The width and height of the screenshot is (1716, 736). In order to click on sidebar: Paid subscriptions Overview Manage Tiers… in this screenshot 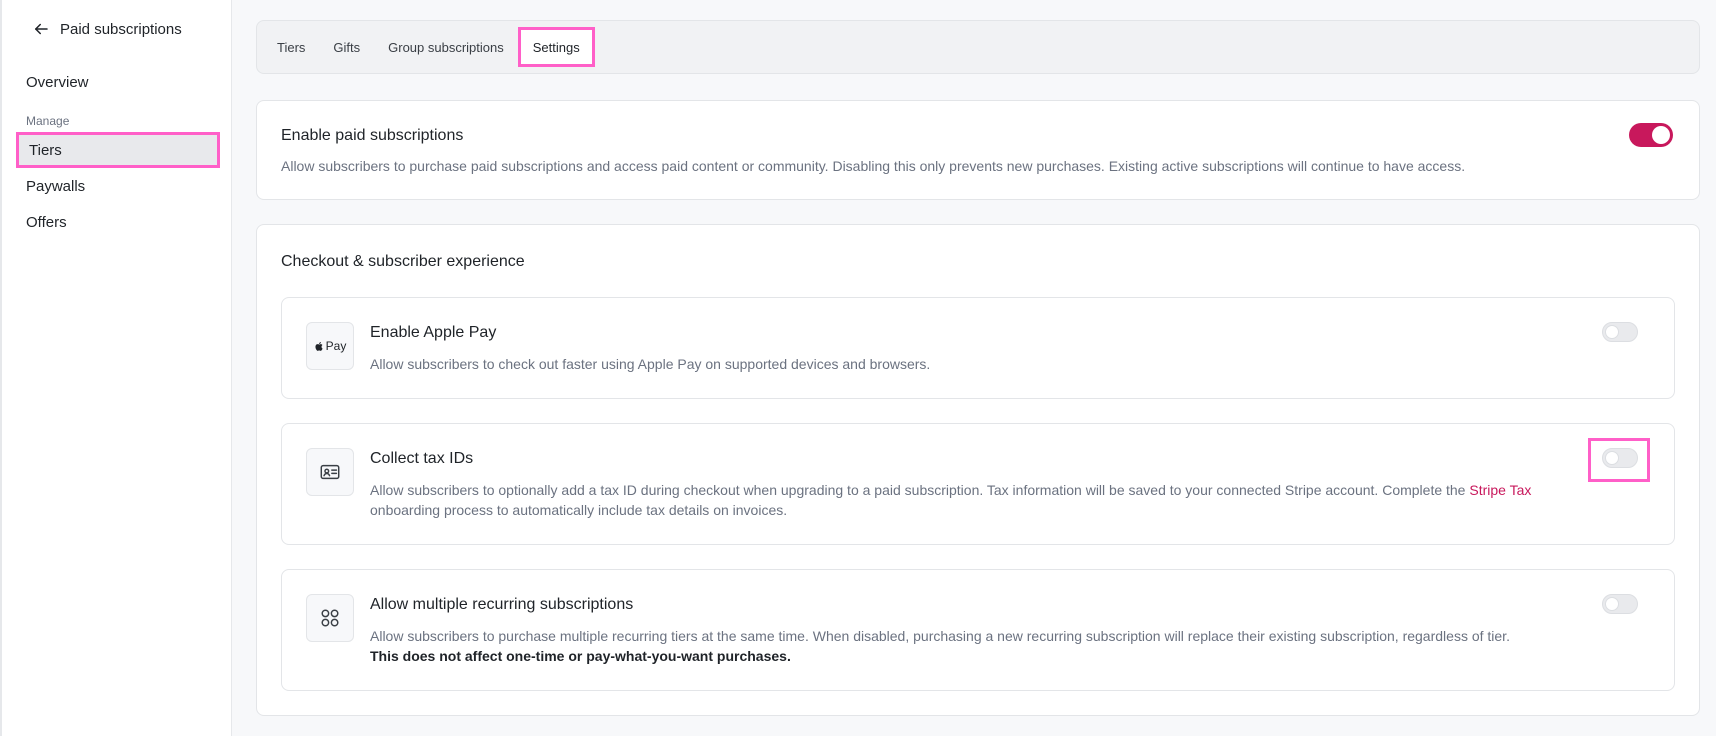, I will do `click(116, 368)`.